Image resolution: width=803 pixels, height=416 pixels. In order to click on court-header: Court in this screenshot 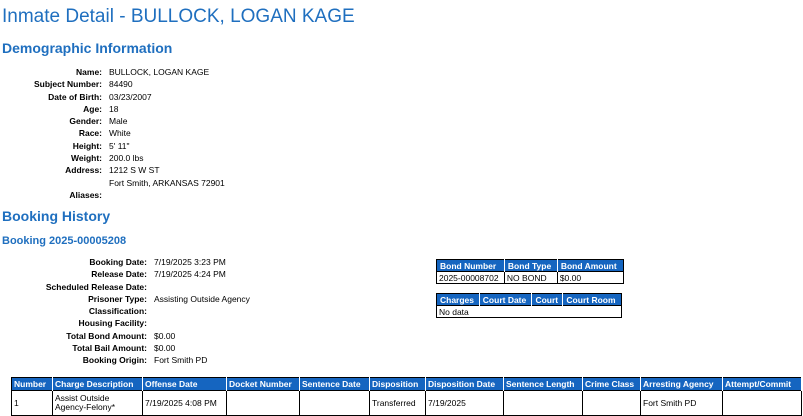, I will do `click(547, 299)`.